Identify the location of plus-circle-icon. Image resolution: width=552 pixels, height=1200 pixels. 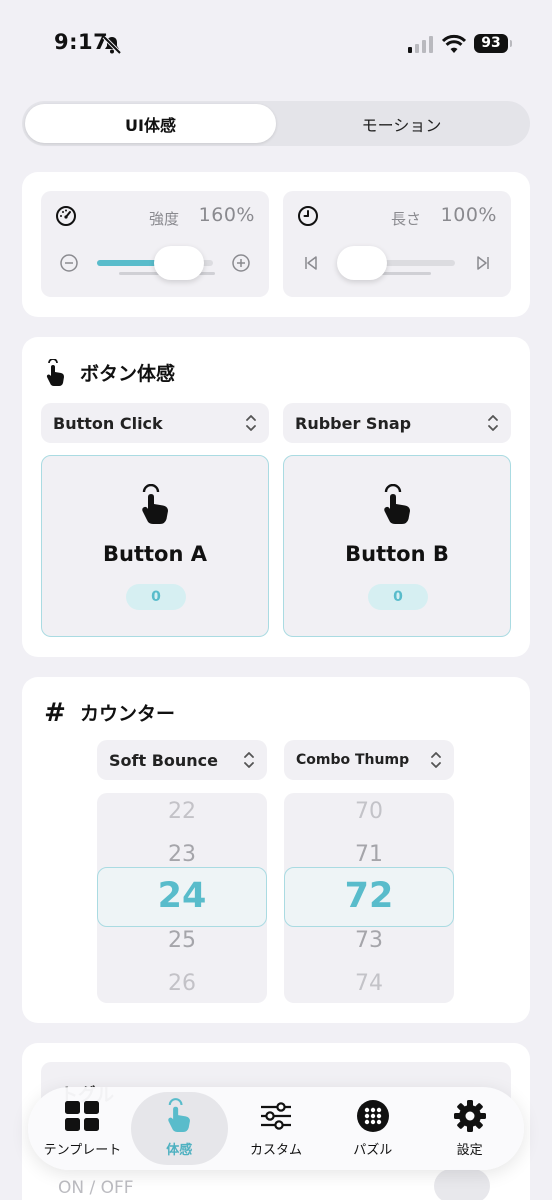
(241, 263).